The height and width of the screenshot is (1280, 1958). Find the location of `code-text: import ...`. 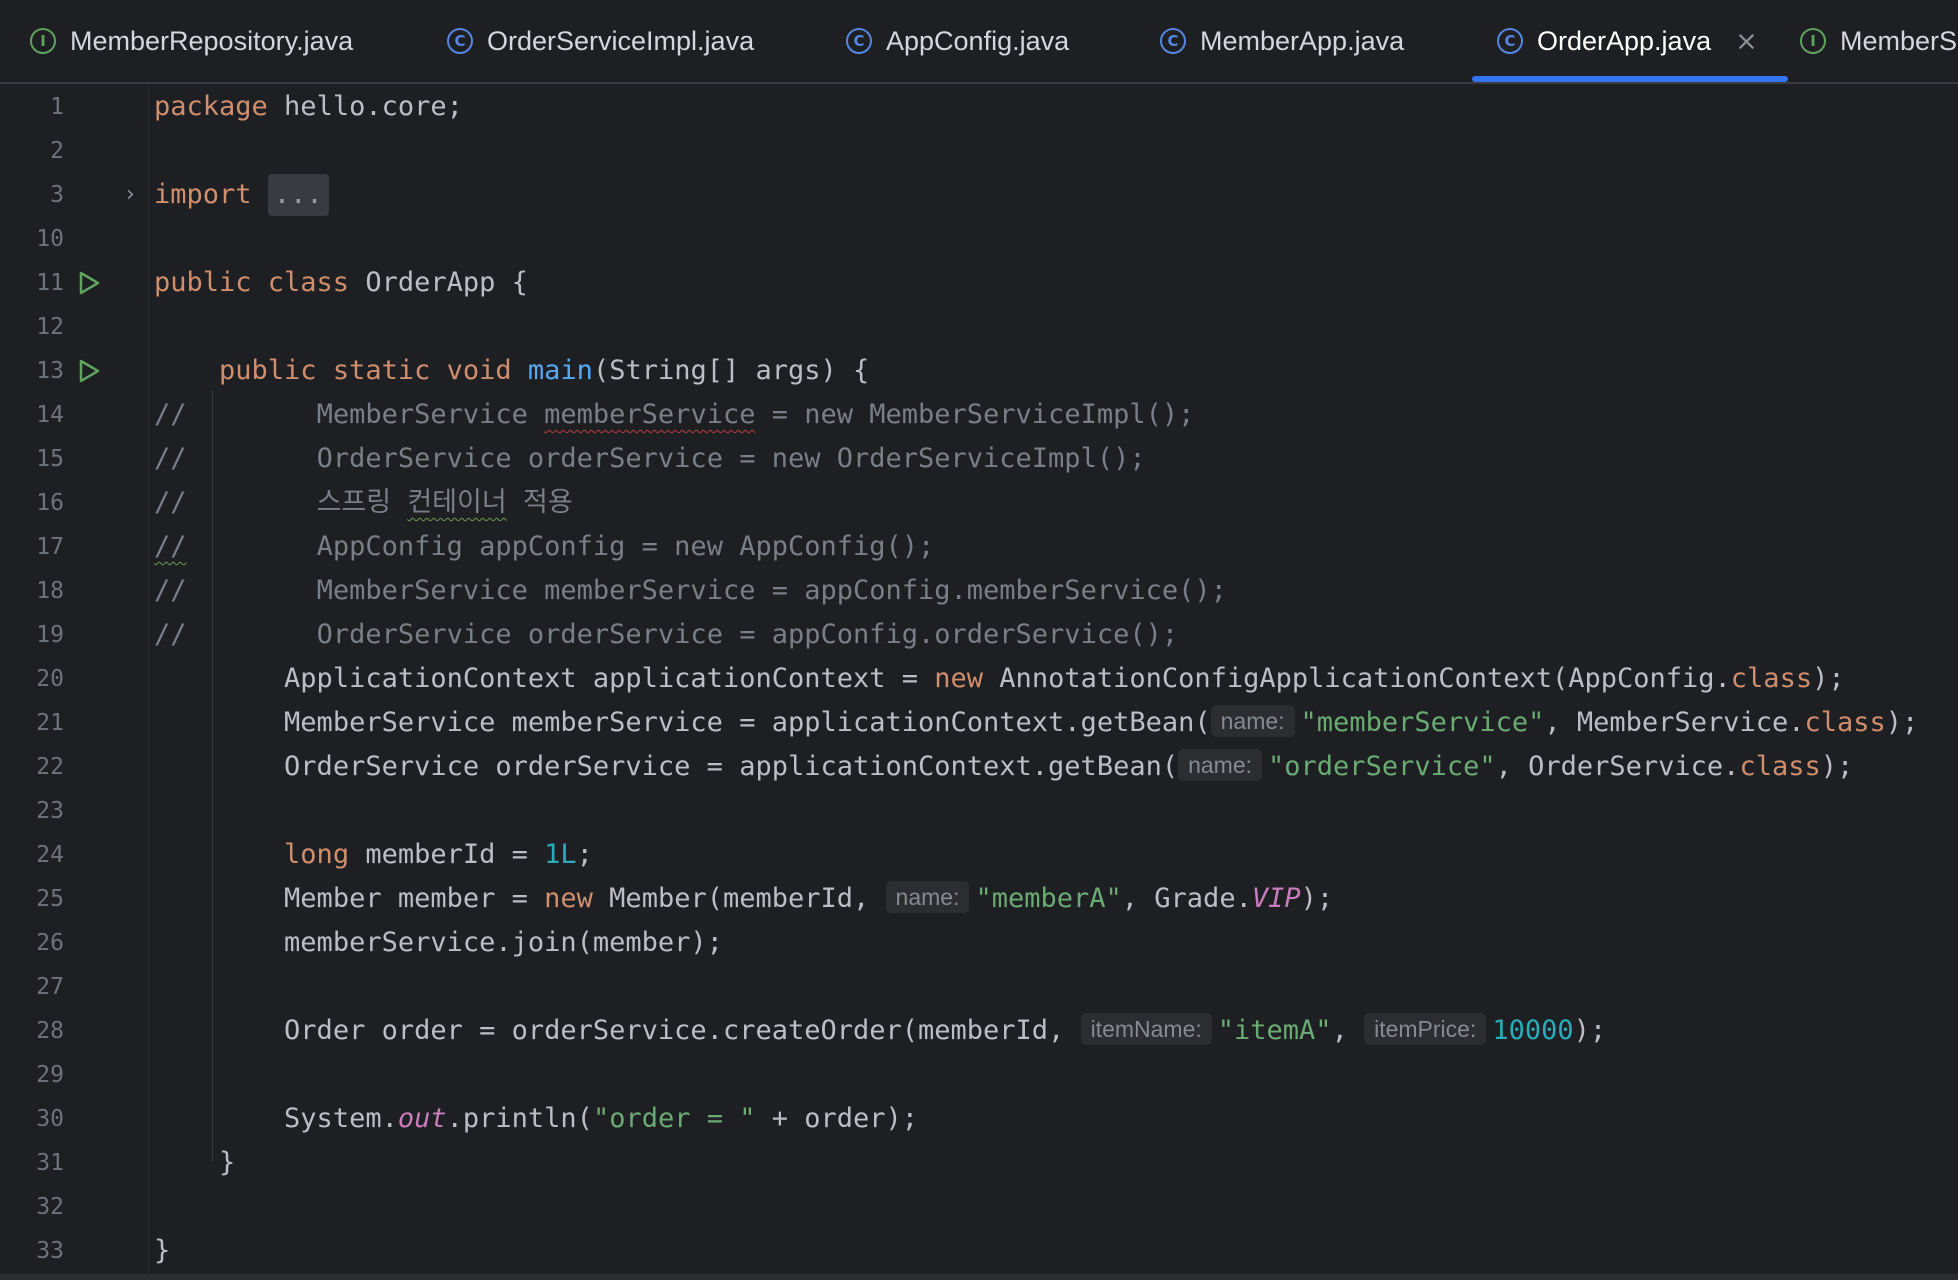

code-text: import ... is located at coordinates (241, 195).